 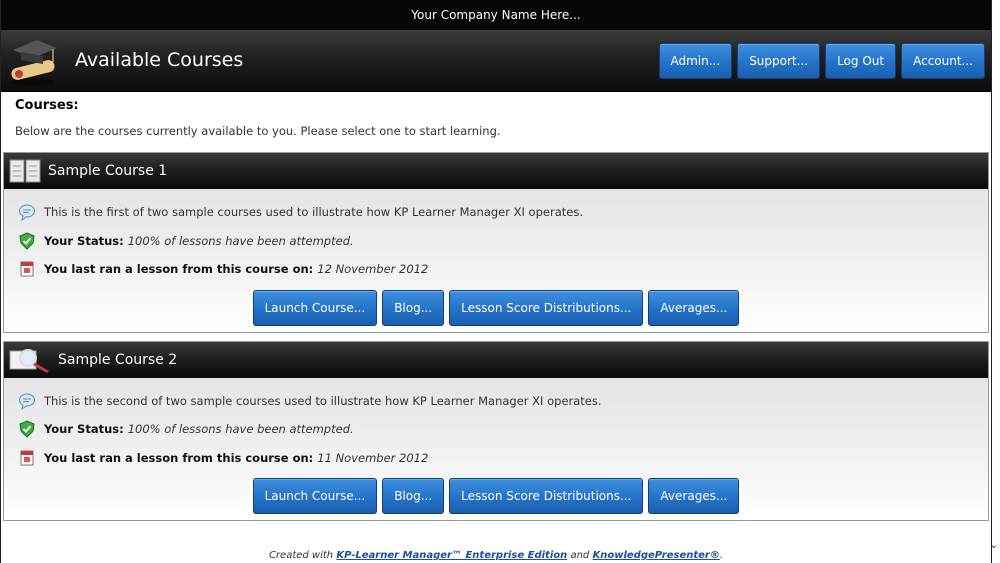 I want to click on course-title: Sample Course 2, so click(x=118, y=359).